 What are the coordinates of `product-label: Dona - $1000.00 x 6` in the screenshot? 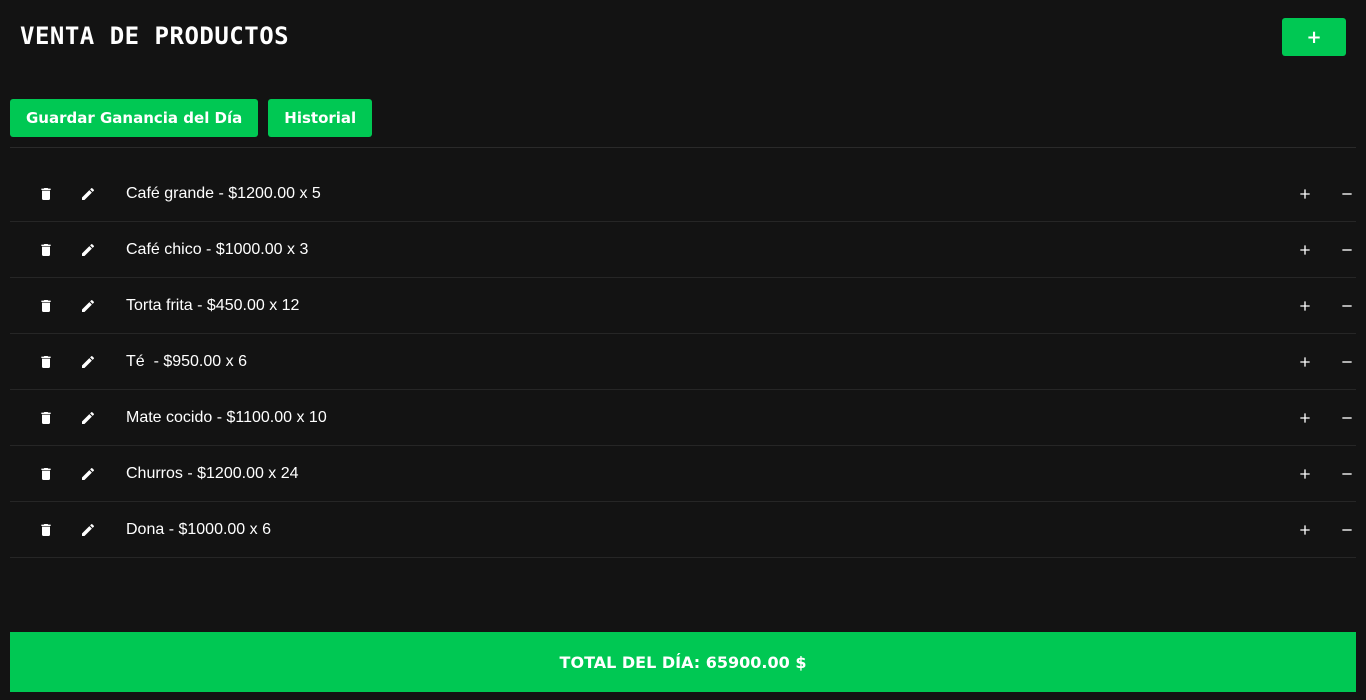 It's located at (198, 529).